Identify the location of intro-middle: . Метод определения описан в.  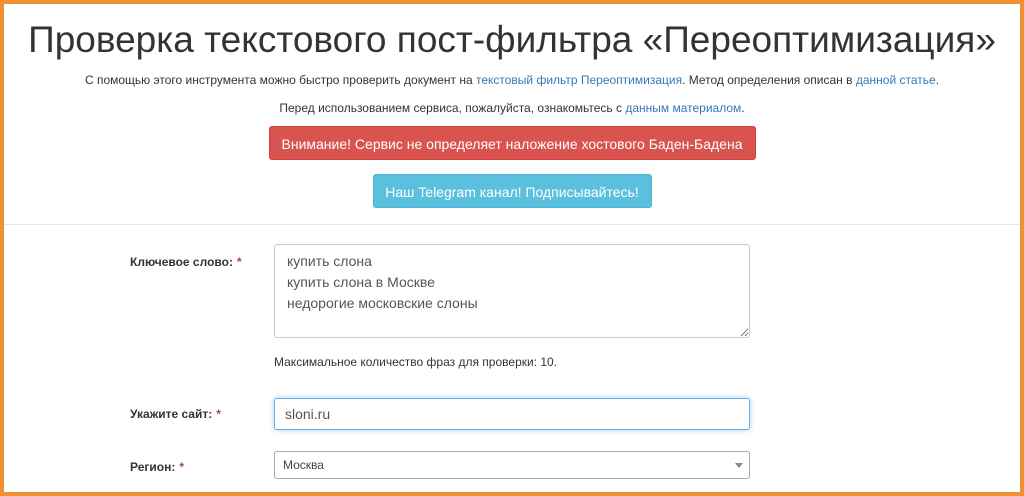
(769, 80).